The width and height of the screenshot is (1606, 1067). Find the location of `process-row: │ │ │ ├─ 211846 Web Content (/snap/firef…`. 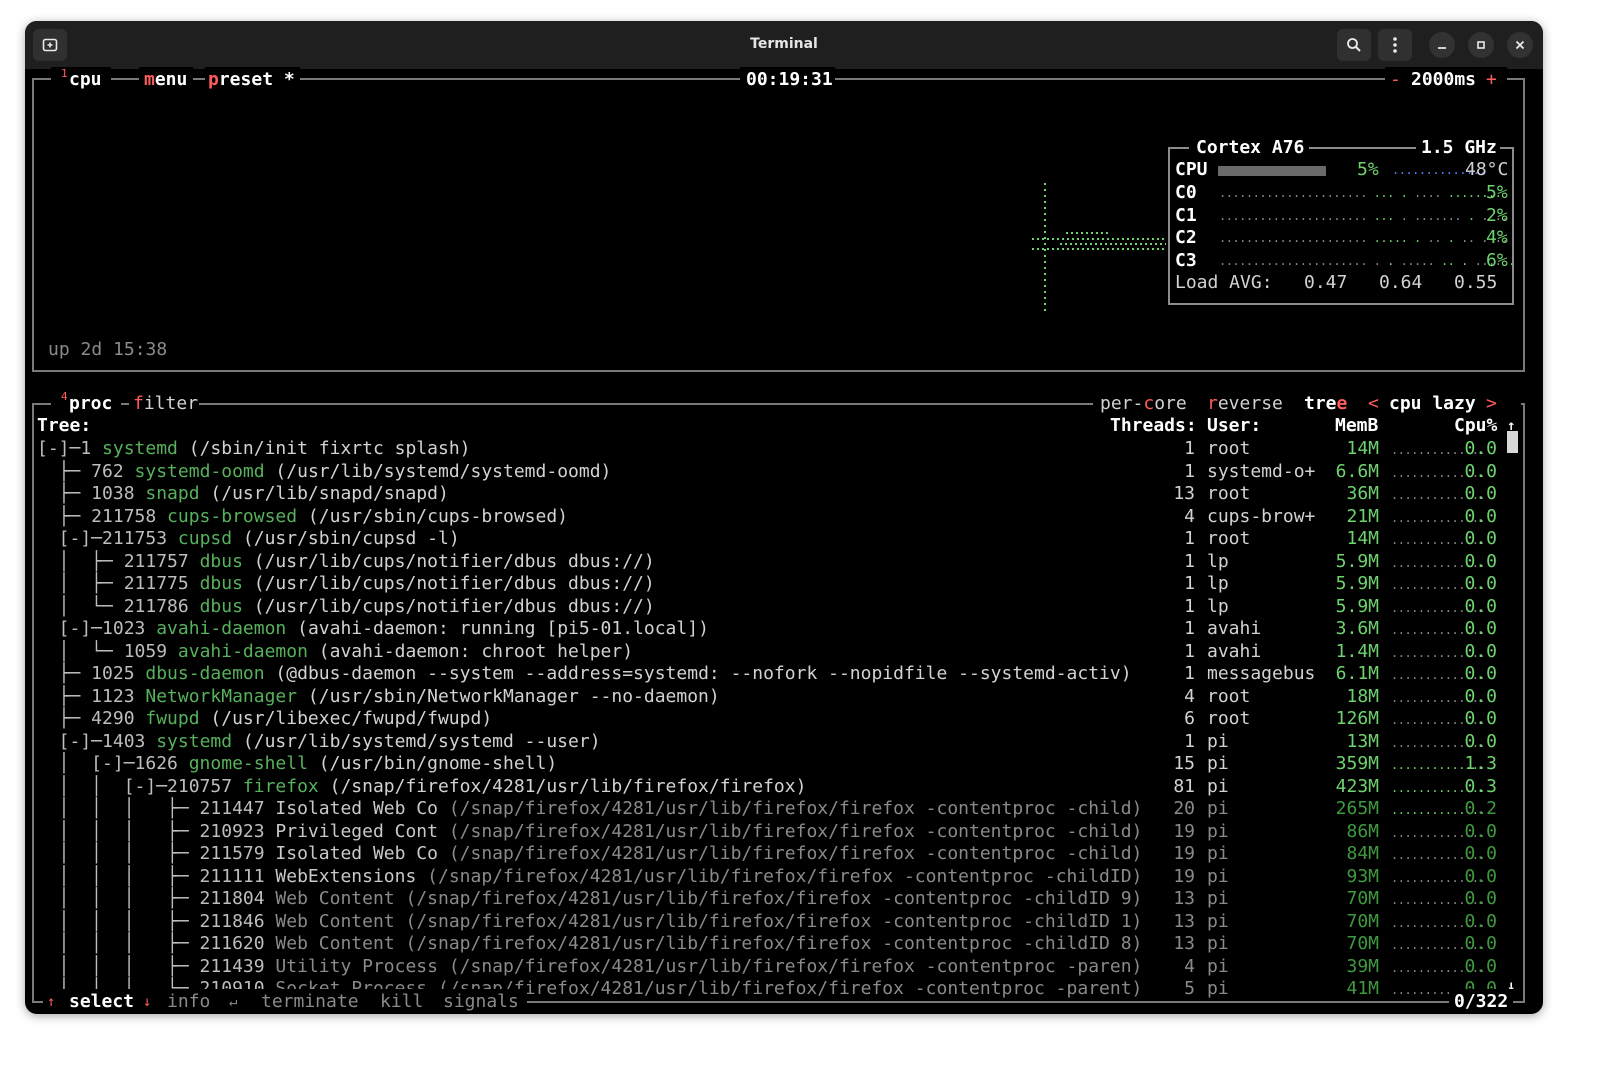

process-row: │ │ │ ├─ 211846 Web Content (/snap/firef… is located at coordinates (775, 922).